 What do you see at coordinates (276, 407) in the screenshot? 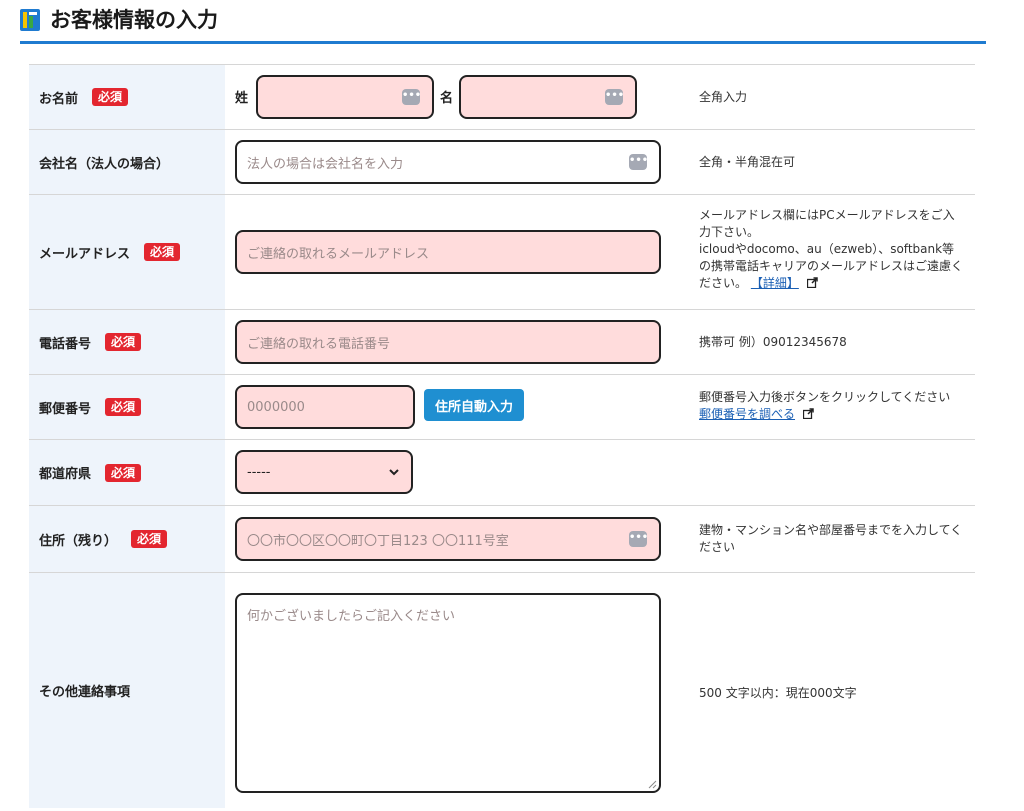
I see `zip-placeholder: 0000000` at bounding box center [276, 407].